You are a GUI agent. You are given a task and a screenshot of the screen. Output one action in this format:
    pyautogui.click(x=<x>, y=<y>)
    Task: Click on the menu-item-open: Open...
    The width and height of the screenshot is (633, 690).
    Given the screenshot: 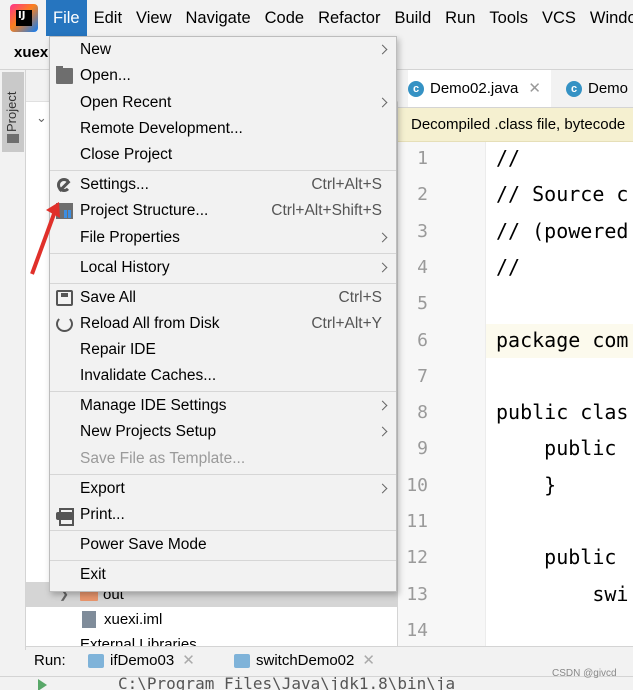 What is the action you would take?
    pyautogui.click(x=223, y=76)
    